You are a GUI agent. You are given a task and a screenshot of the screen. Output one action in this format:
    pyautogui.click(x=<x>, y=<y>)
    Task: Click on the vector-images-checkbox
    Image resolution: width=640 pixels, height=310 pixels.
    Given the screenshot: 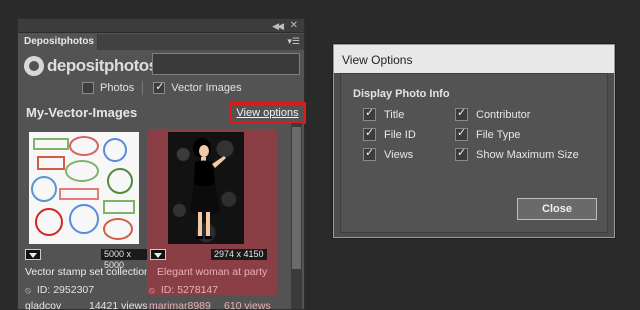 What is the action you would take?
    pyautogui.click(x=159, y=87)
    